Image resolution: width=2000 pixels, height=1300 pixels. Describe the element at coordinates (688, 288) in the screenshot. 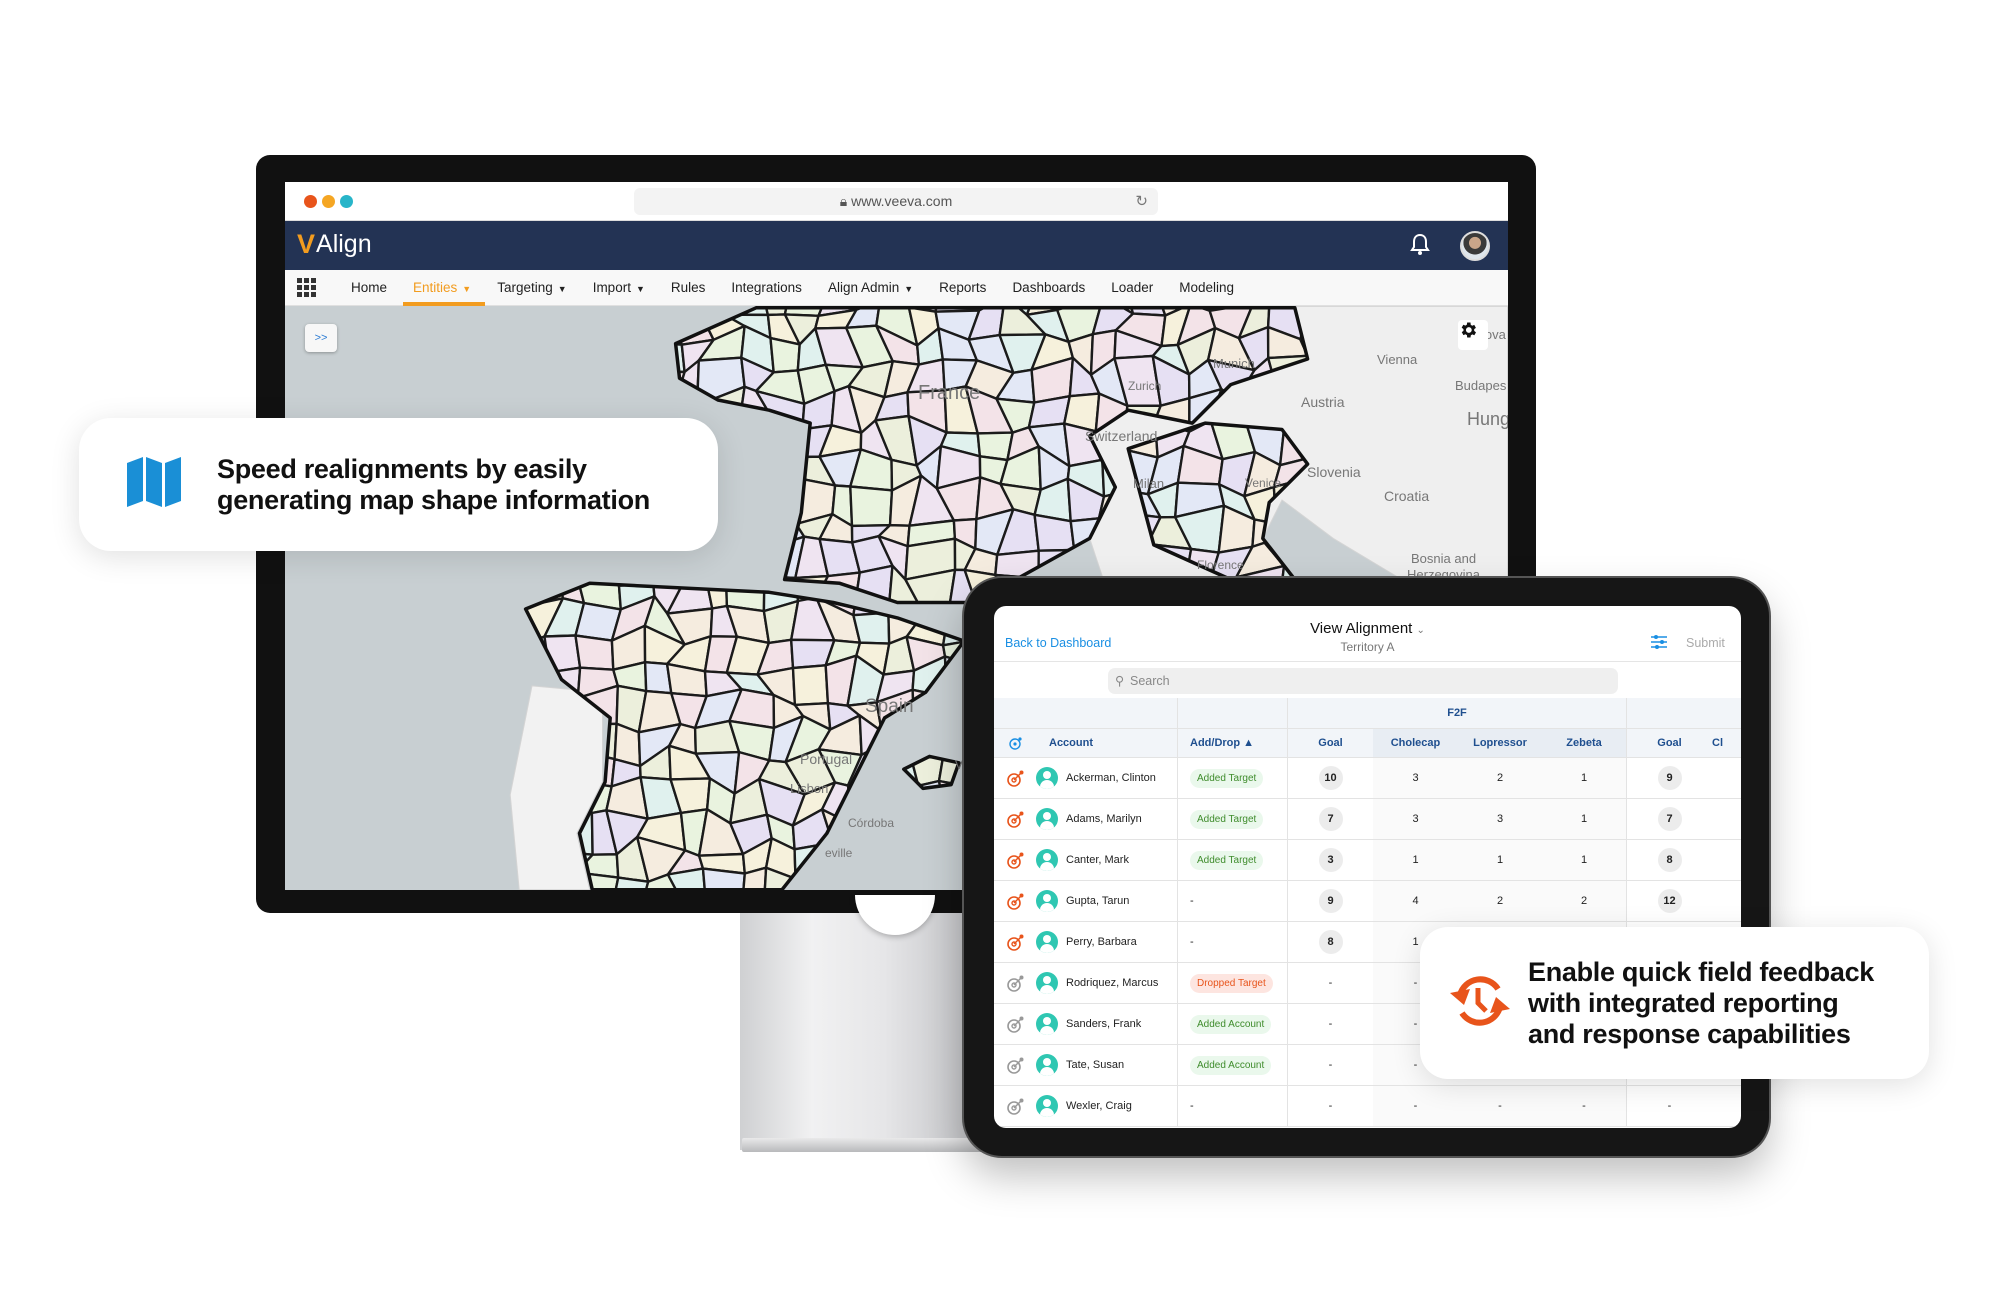

I see `nav-item-rules: Rules` at that location.